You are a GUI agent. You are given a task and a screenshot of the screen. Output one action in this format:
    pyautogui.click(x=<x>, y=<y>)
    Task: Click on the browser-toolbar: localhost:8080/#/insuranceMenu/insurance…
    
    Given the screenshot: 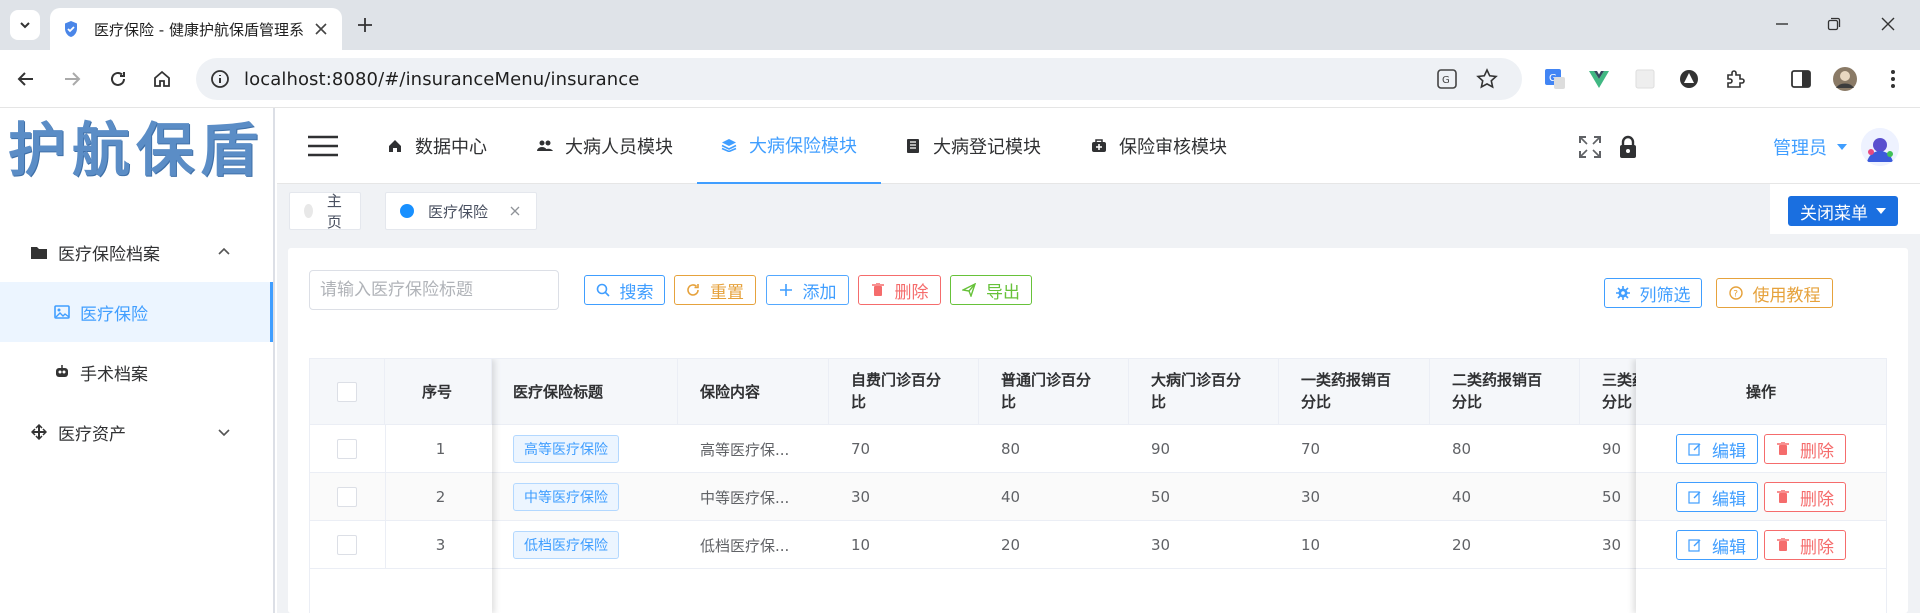 What is the action you would take?
    pyautogui.click(x=960, y=79)
    